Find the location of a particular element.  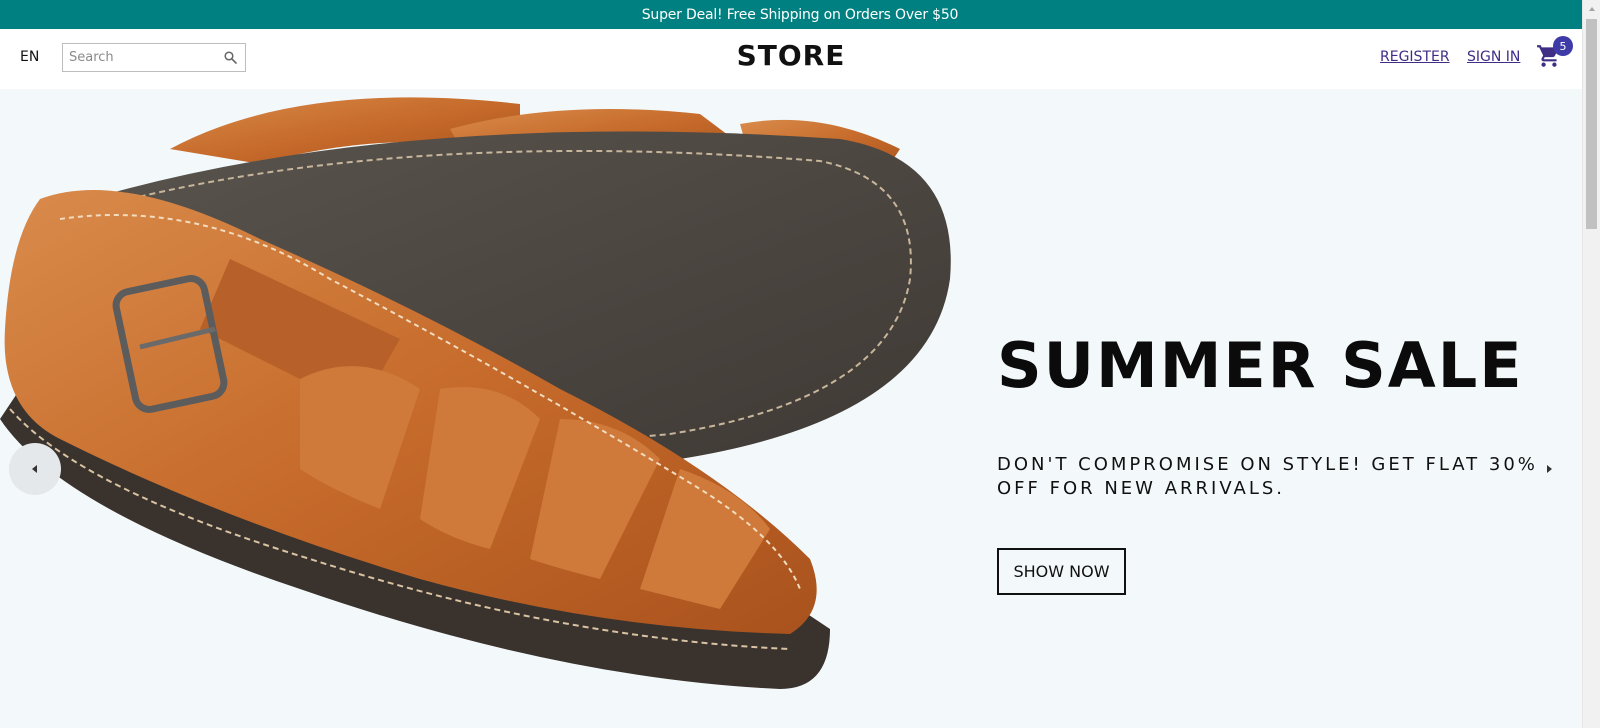

search-box is located at coordinates (154, 57).